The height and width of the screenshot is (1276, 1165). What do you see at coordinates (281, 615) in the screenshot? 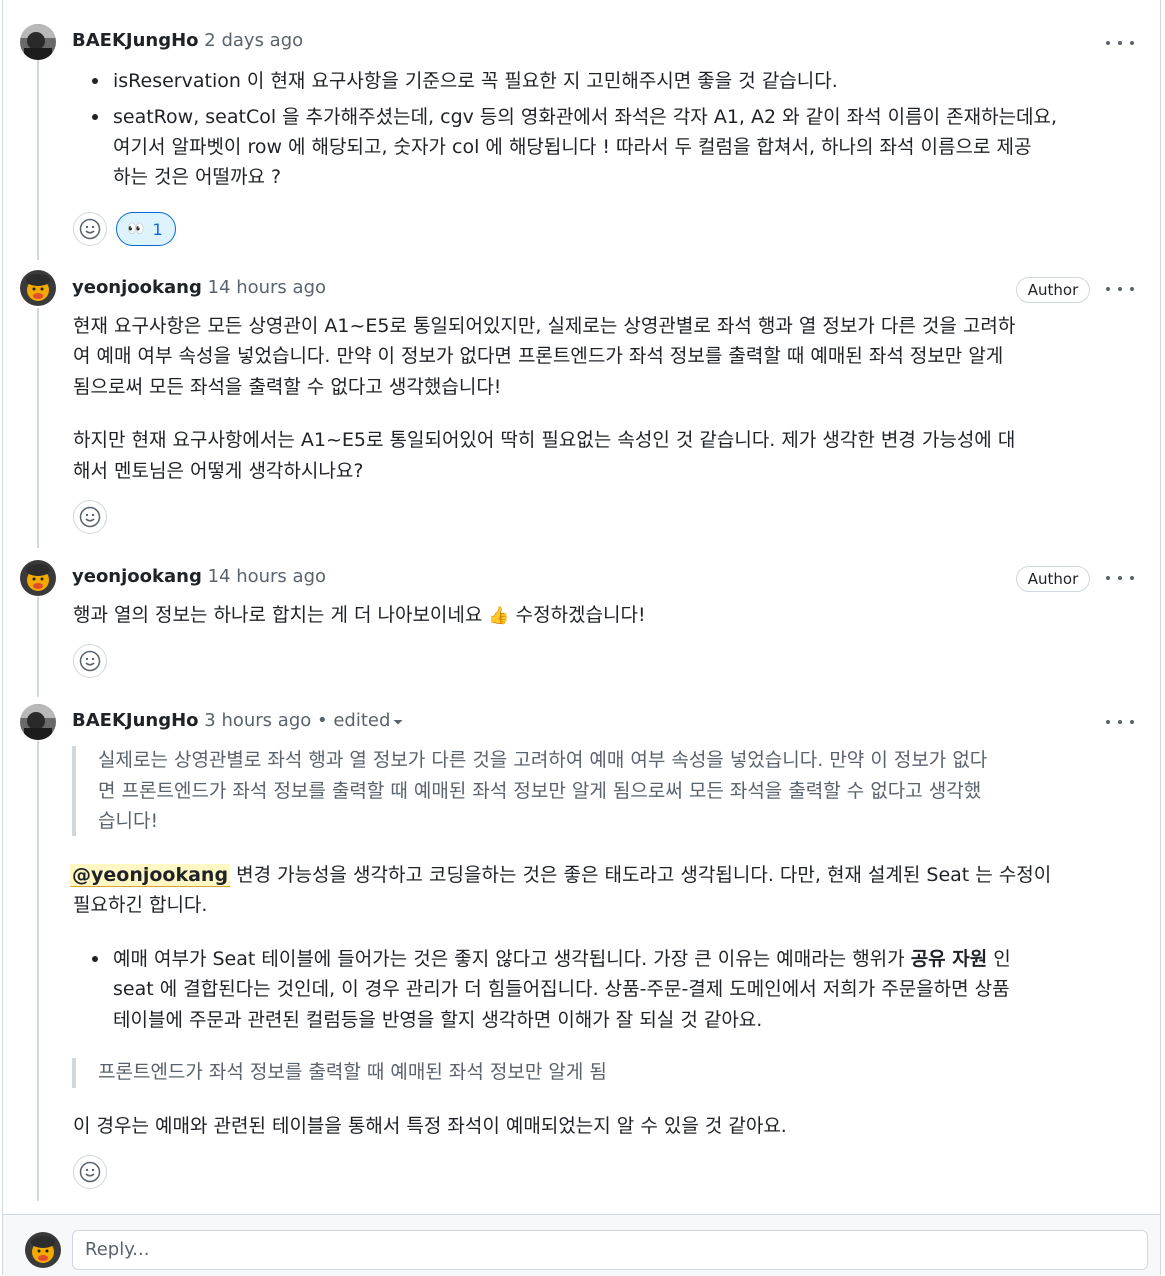
I see `comment-text-part: 행과 열의 정보는 하나로 합치는 게 더 나아보이네요` at bounding box center [281, 615].